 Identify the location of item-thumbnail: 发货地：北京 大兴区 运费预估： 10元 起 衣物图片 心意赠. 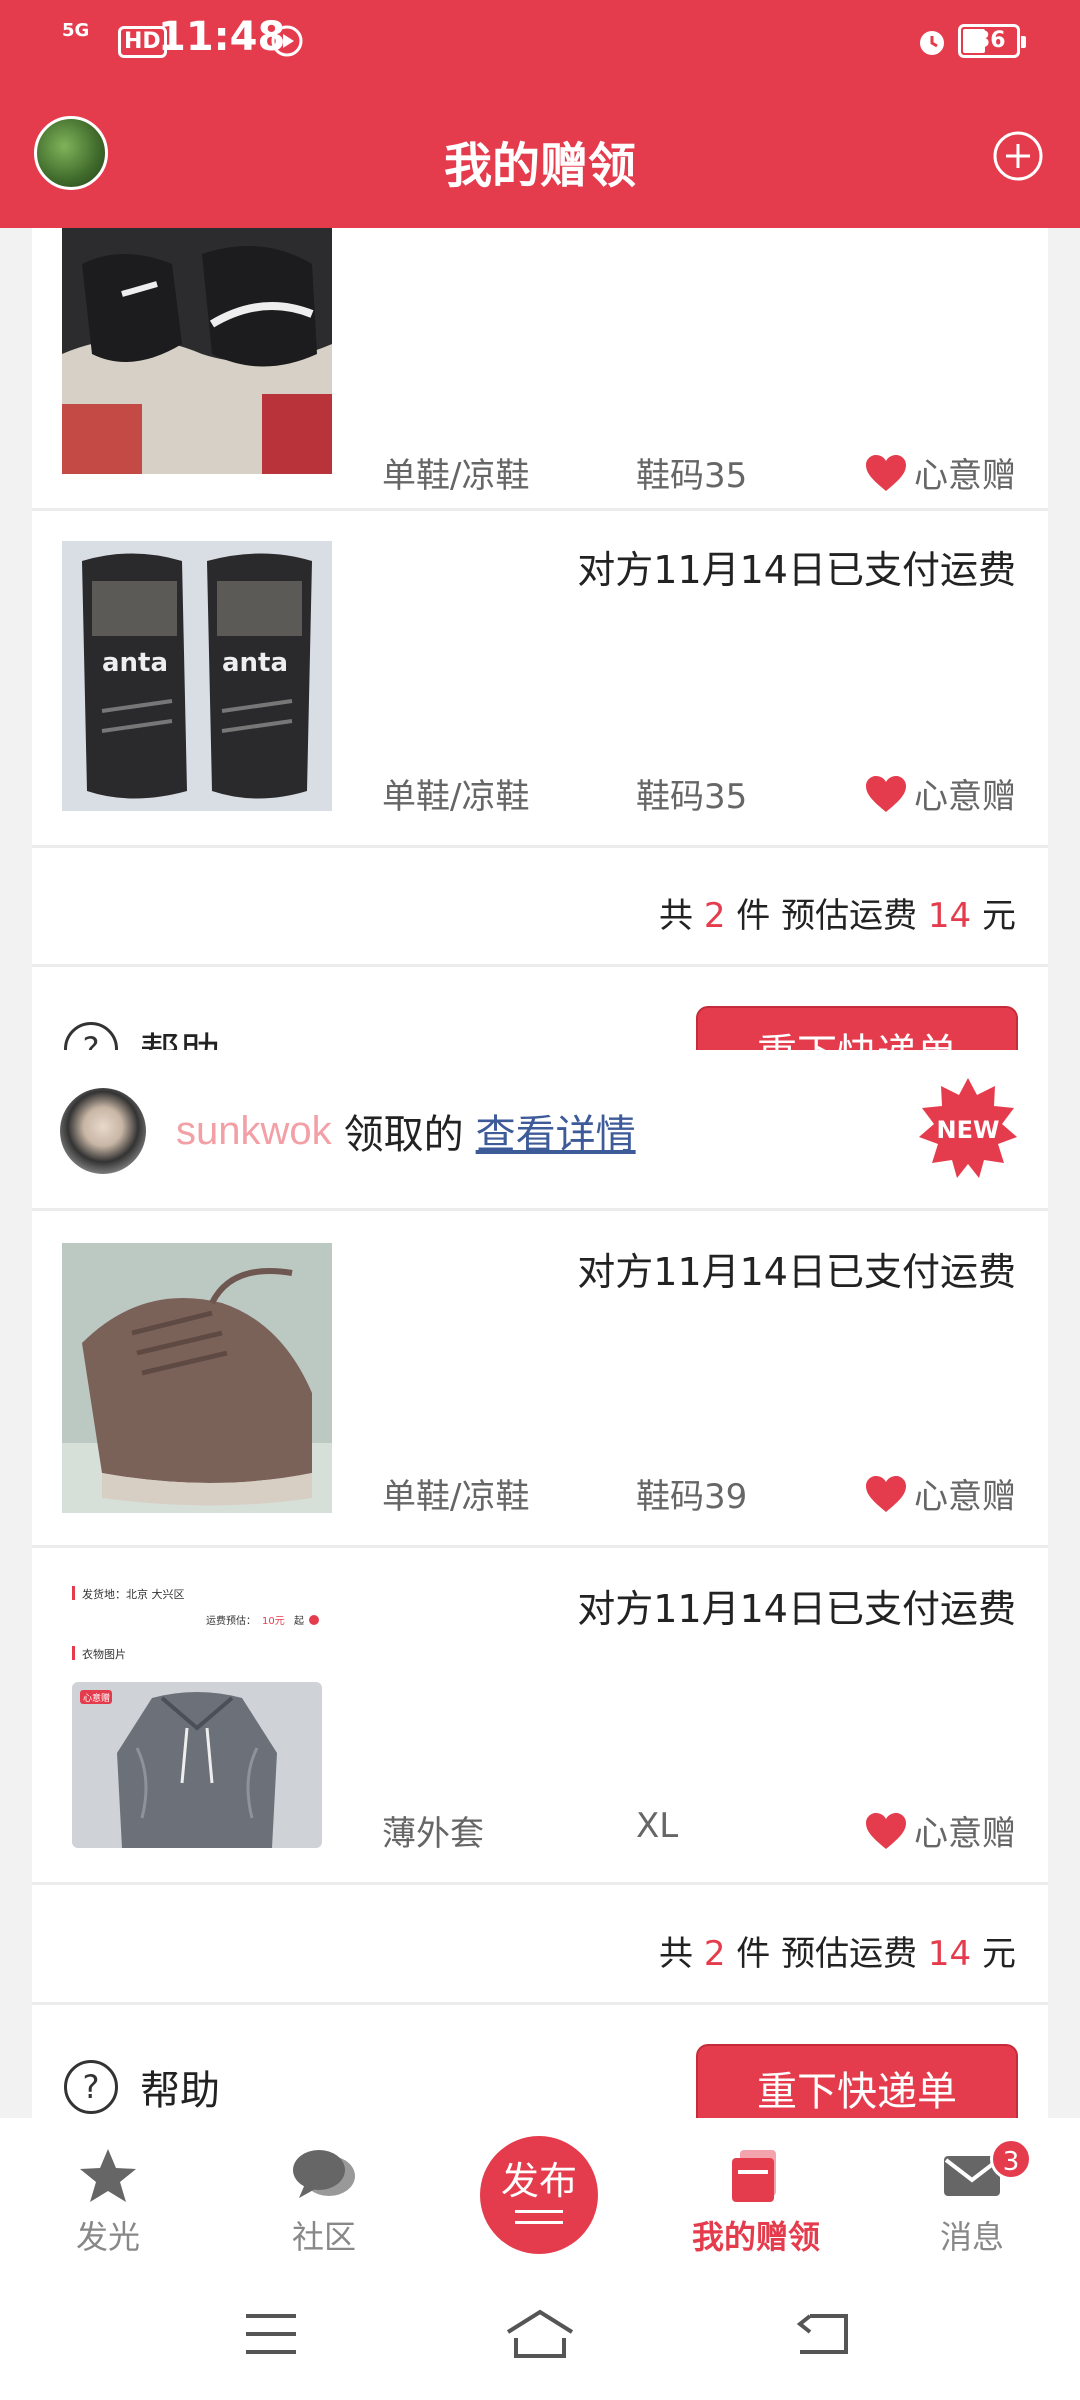
(197, 1713).